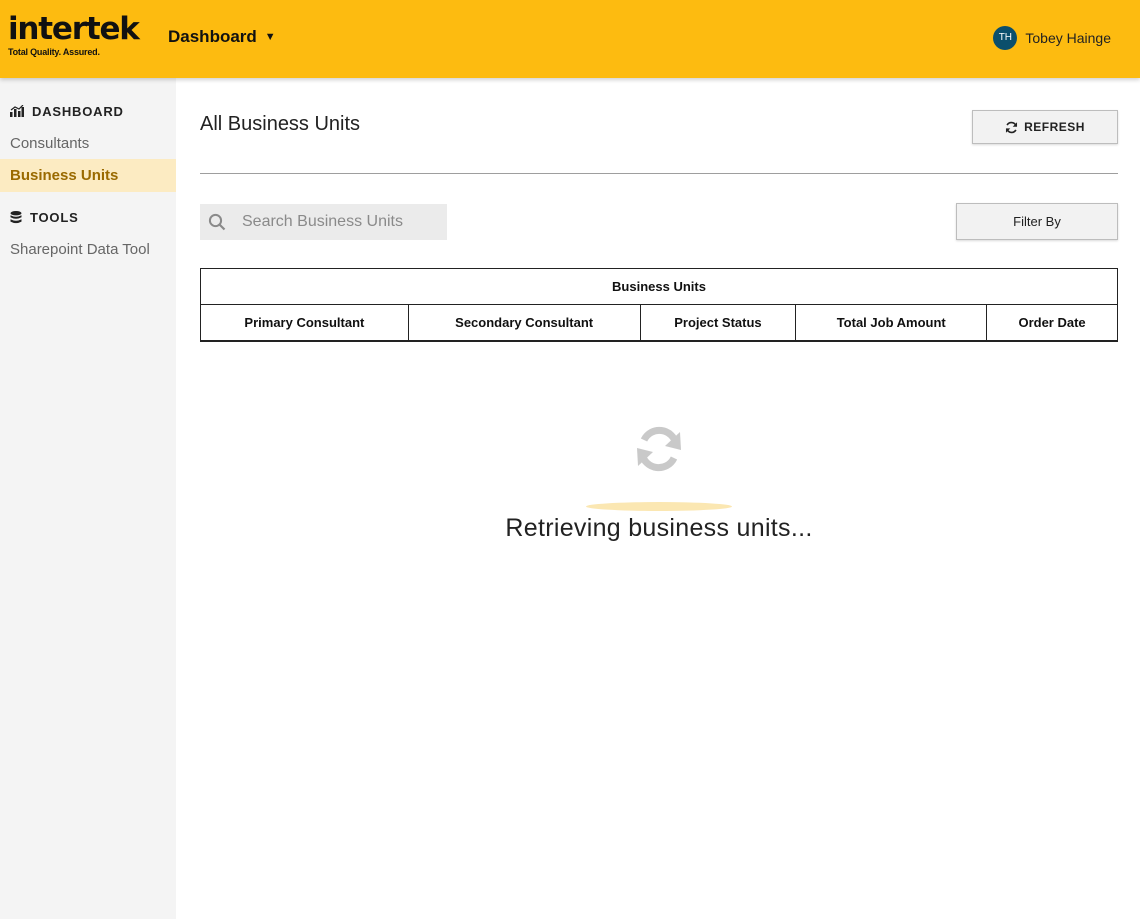 The image size is (1140, 919). I want to click on sidebar-item-consultants: Consultants, so click(88, 143).